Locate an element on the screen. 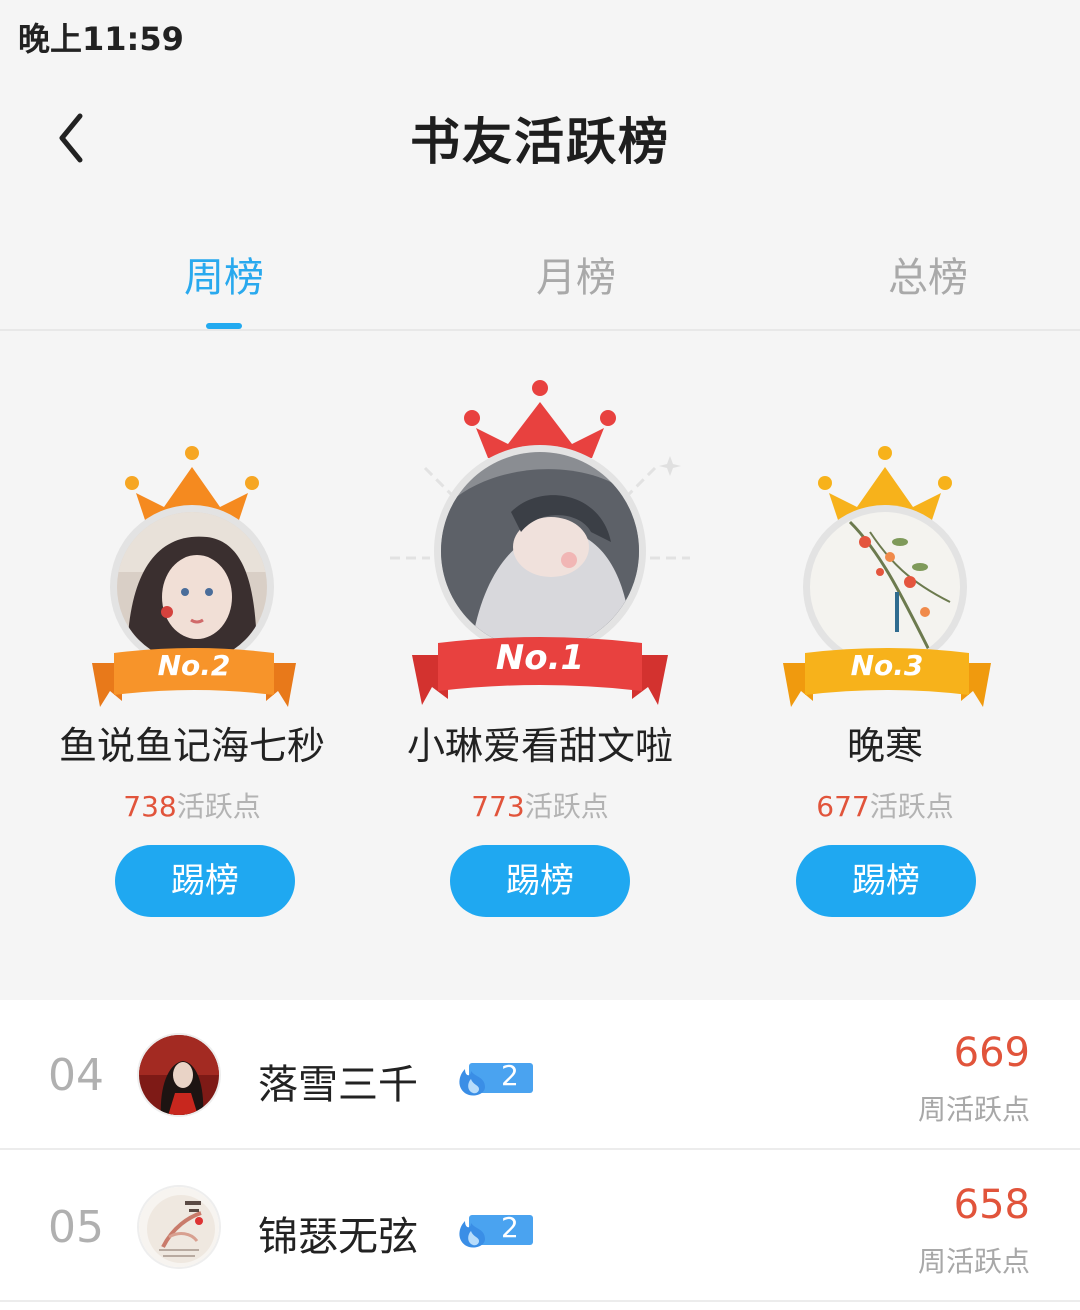  score-value: 669 is located at coordinates (991, 1053).